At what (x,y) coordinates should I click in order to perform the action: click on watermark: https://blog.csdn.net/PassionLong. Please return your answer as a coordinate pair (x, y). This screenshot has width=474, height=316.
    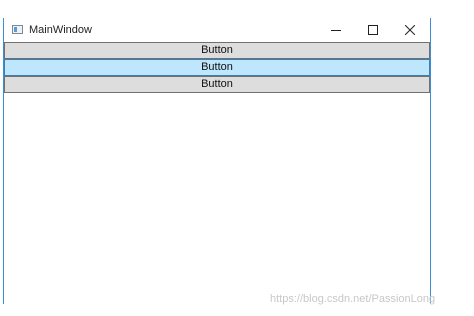
    Looking at the image, I should click on (353, 299).